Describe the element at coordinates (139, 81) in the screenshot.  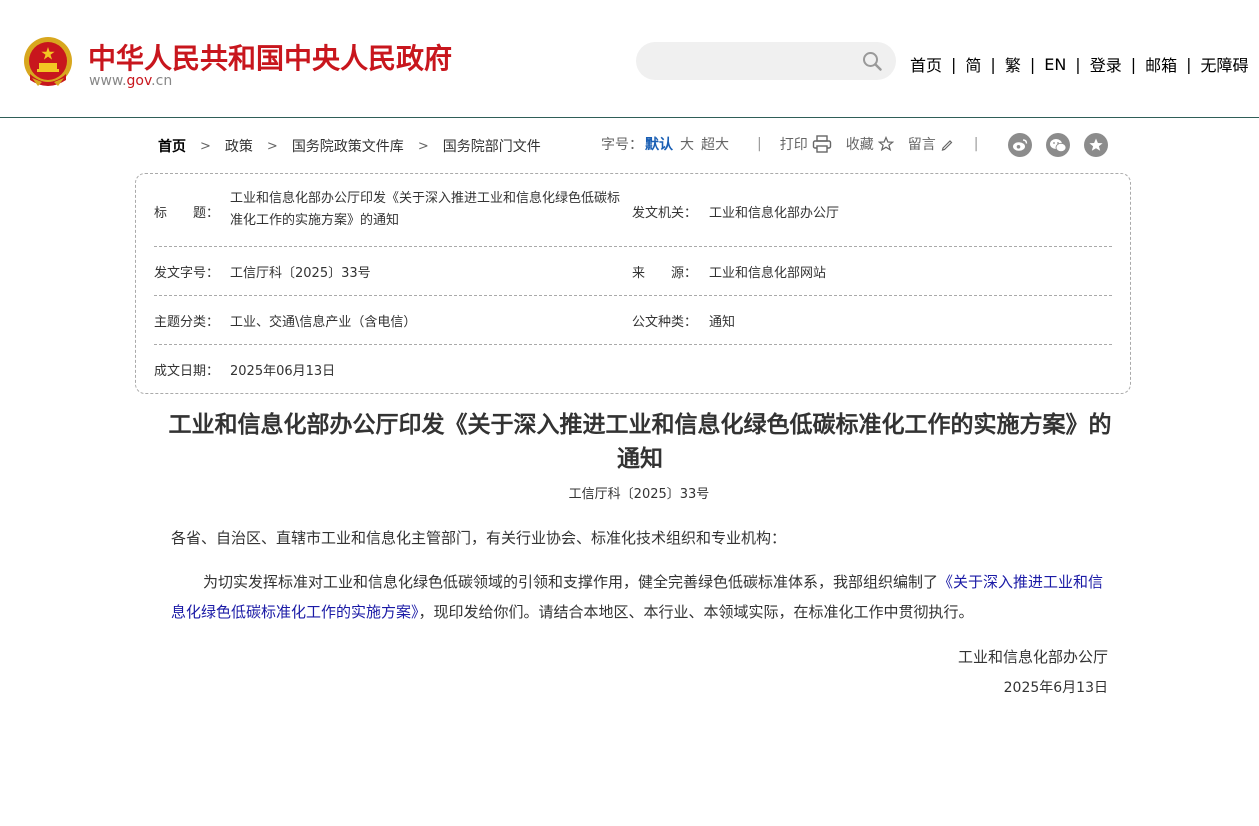
I see `site-url-gov: gov` at that location.